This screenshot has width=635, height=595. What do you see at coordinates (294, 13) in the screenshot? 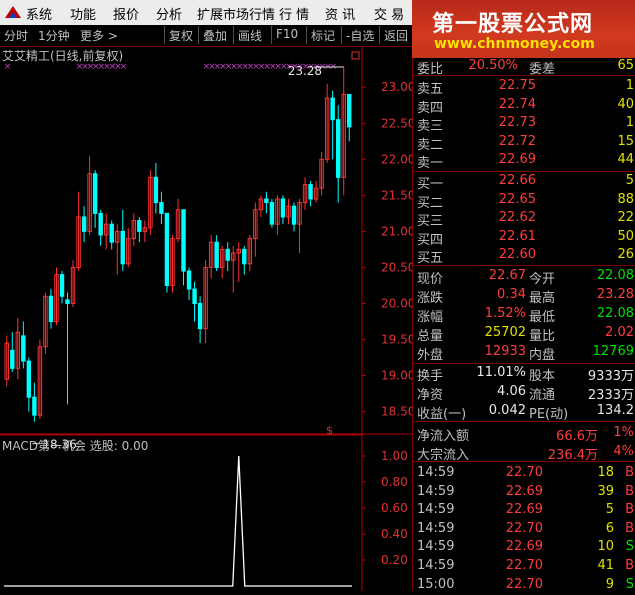
I see `menu-market: 行 情` at bounding box center [294, 13].